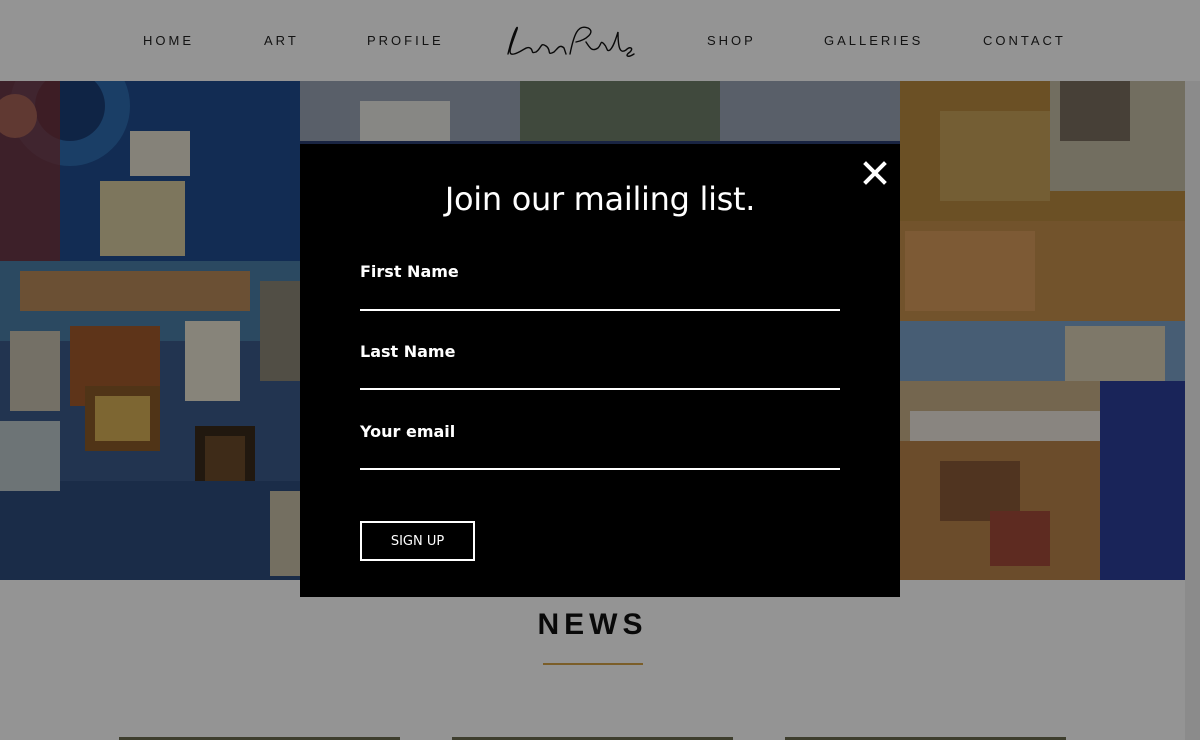 Image resolution: width=1200 pixels, height=740 pixels. Describe the element at coordinates (408, 351) in the screenshot. I see `last-name-label: Last Name` at that location.